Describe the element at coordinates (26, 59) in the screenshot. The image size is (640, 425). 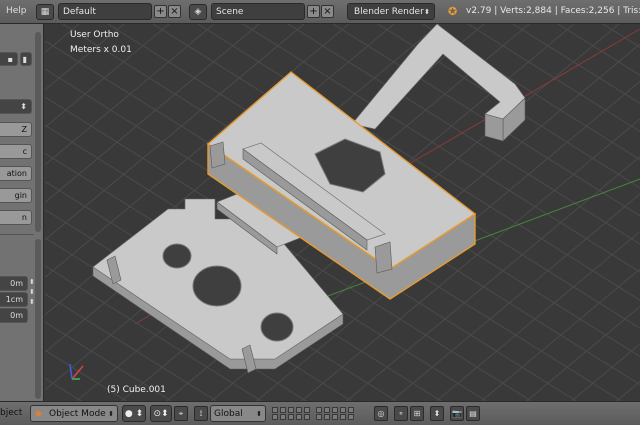
I see `toolshelf-icon-button-2: ▮` at that location.